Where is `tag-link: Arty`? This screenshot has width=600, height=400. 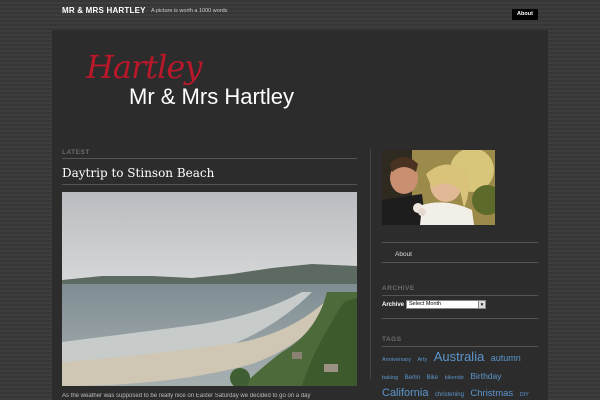
tag-link: Arty is located at coordinates (423, 360).